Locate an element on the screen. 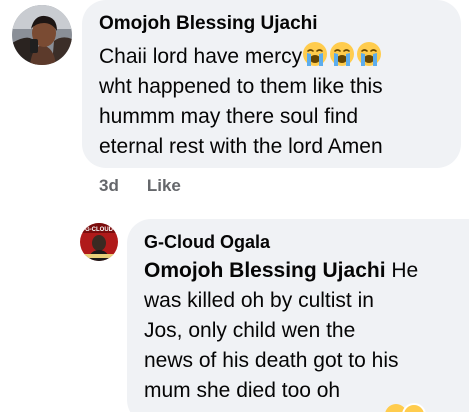  reply-line-2: was killed oh by cultist in is located at coordinates (259, 300).